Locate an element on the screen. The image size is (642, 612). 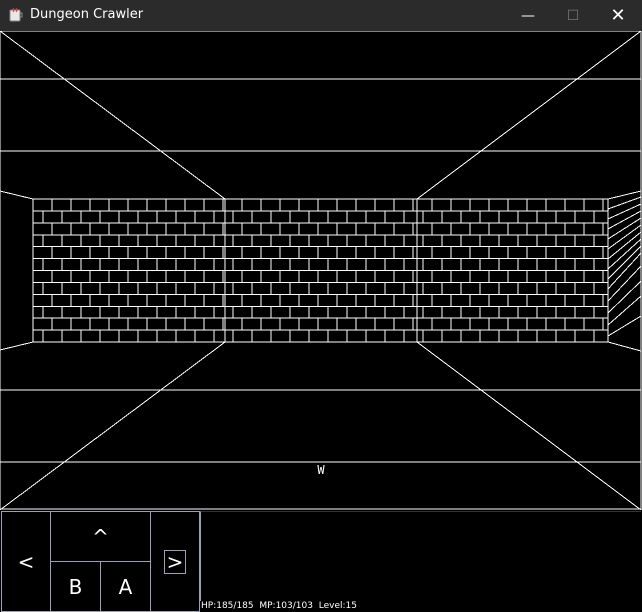
movement-controls: < ^ B A > is located at coordinates (100, 561).